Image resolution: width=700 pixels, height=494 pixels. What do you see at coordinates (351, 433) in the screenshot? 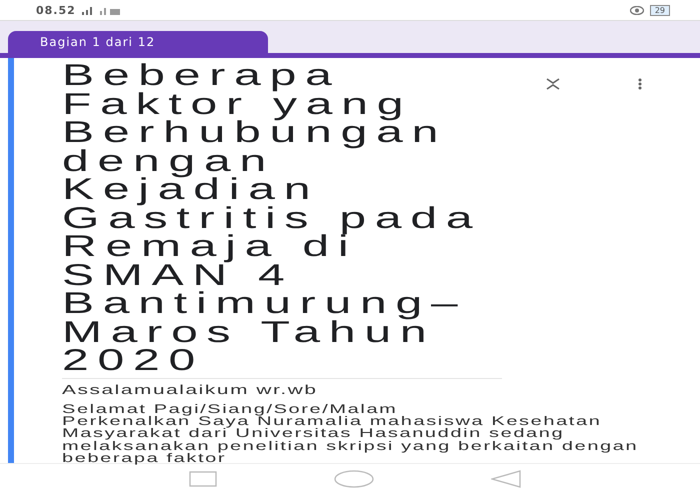
I see `description-text: Selamat Pagi/Siang/Sore/Malam Perkenalkan Saya Nuramalia mahasiswa Kesehatan Masyarakat dari Universitas Hasanuddin sedang melaksanakan penelitian skripsi yang berkaitan dengan beberapa faktor` at bounding box center [351, 433].